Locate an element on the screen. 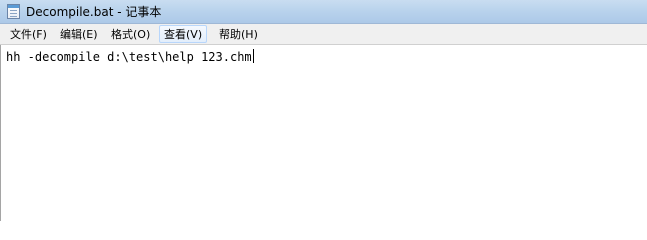 This screenshot has width=647, height=240. notepad-icon is located at coordinates (13, 11).